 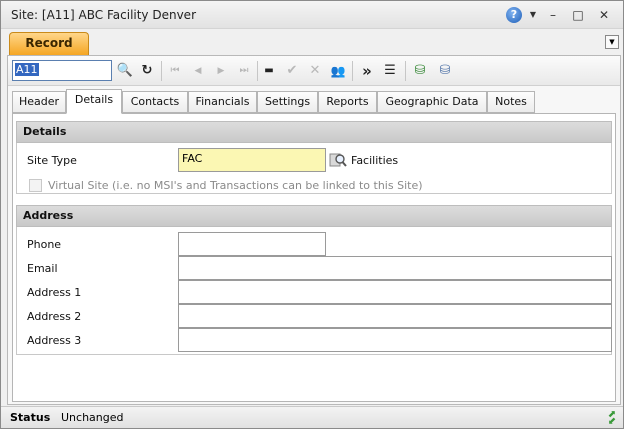 I want to click on list-icon: ☰, so click(x=390, y=71).